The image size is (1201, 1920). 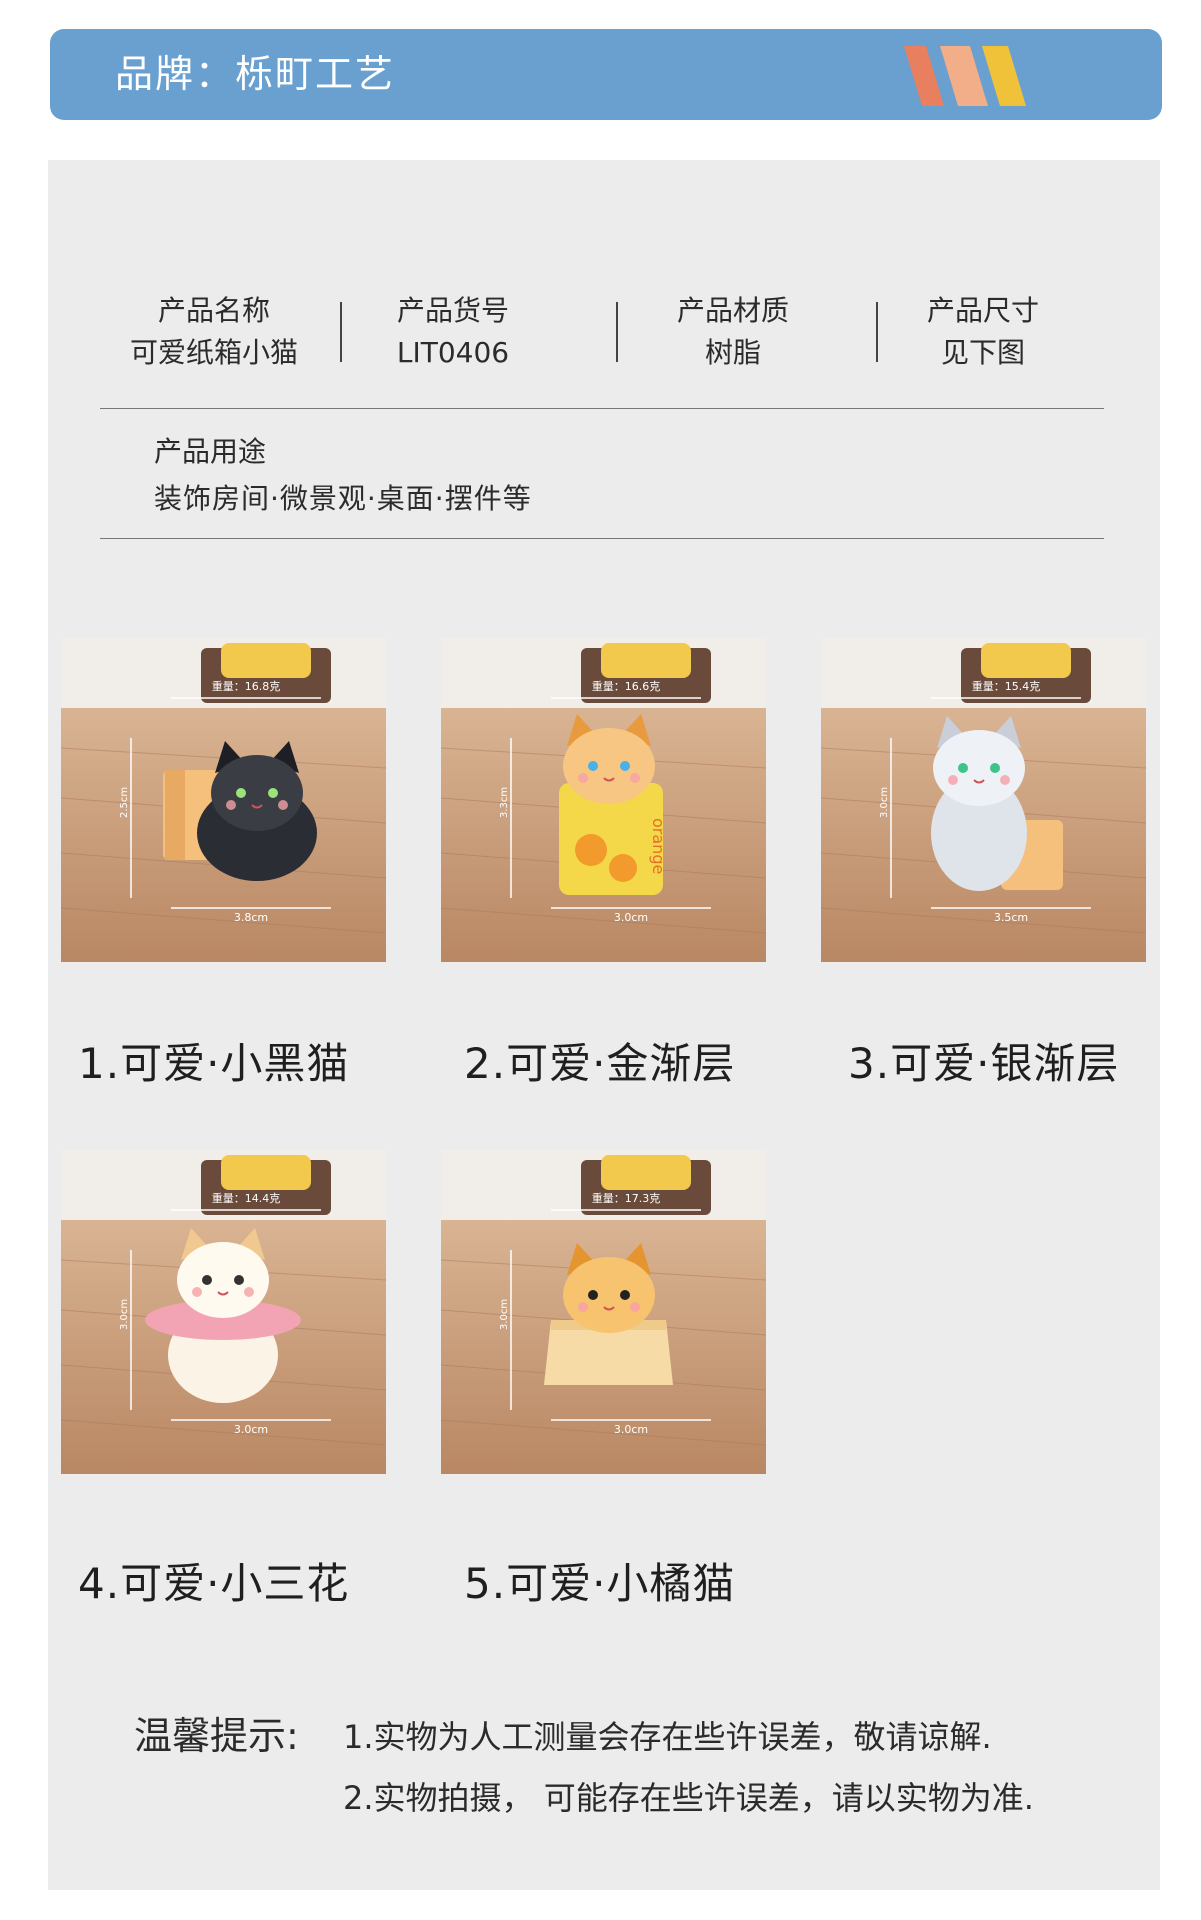 What do you see at coordinates (213, 352) in the screenshot?
I see `spec-value: 可爱纸箱小猫` at bounding box center [213, 352].